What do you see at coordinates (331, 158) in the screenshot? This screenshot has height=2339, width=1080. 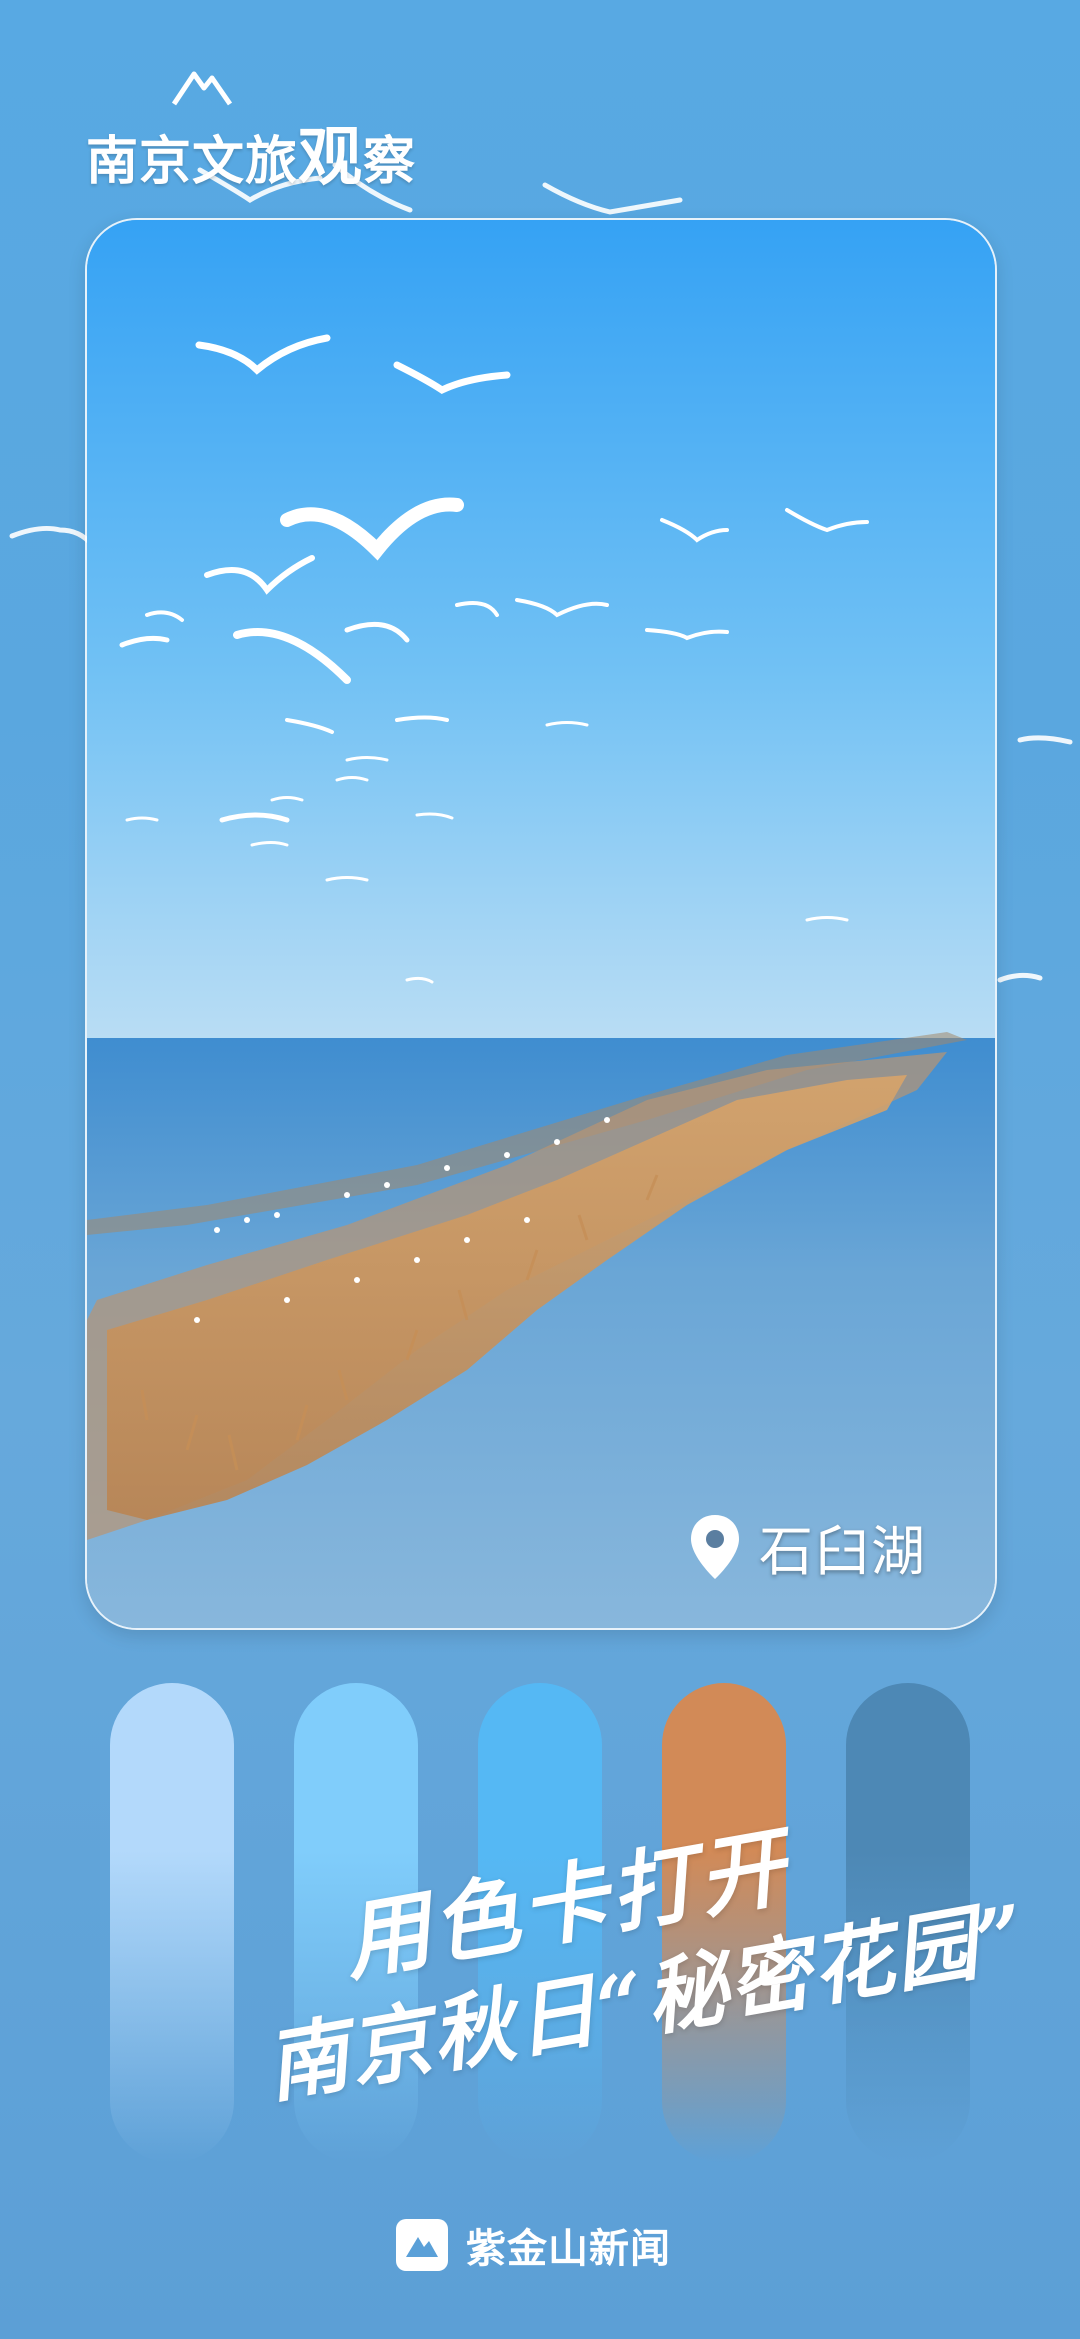 I see `brand-title-highlight: 观` at bounding box center [331, 158].